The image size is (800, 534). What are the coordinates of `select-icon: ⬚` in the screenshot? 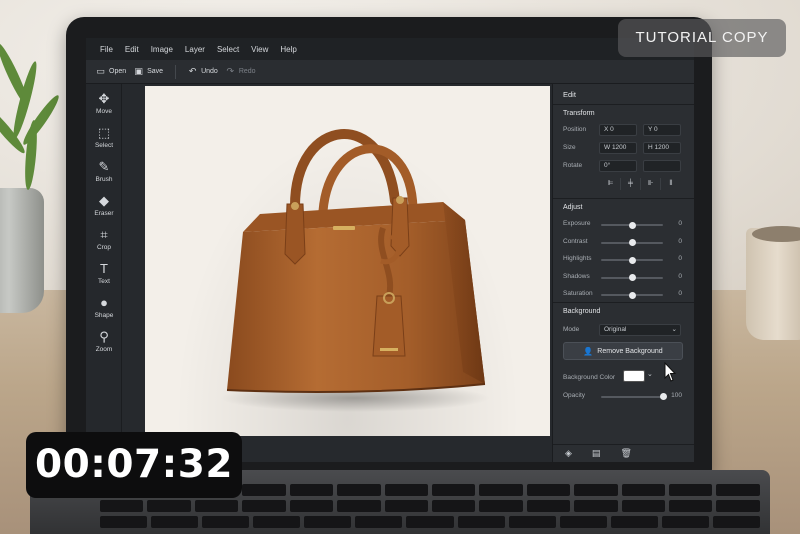 It's located at (104, 132).